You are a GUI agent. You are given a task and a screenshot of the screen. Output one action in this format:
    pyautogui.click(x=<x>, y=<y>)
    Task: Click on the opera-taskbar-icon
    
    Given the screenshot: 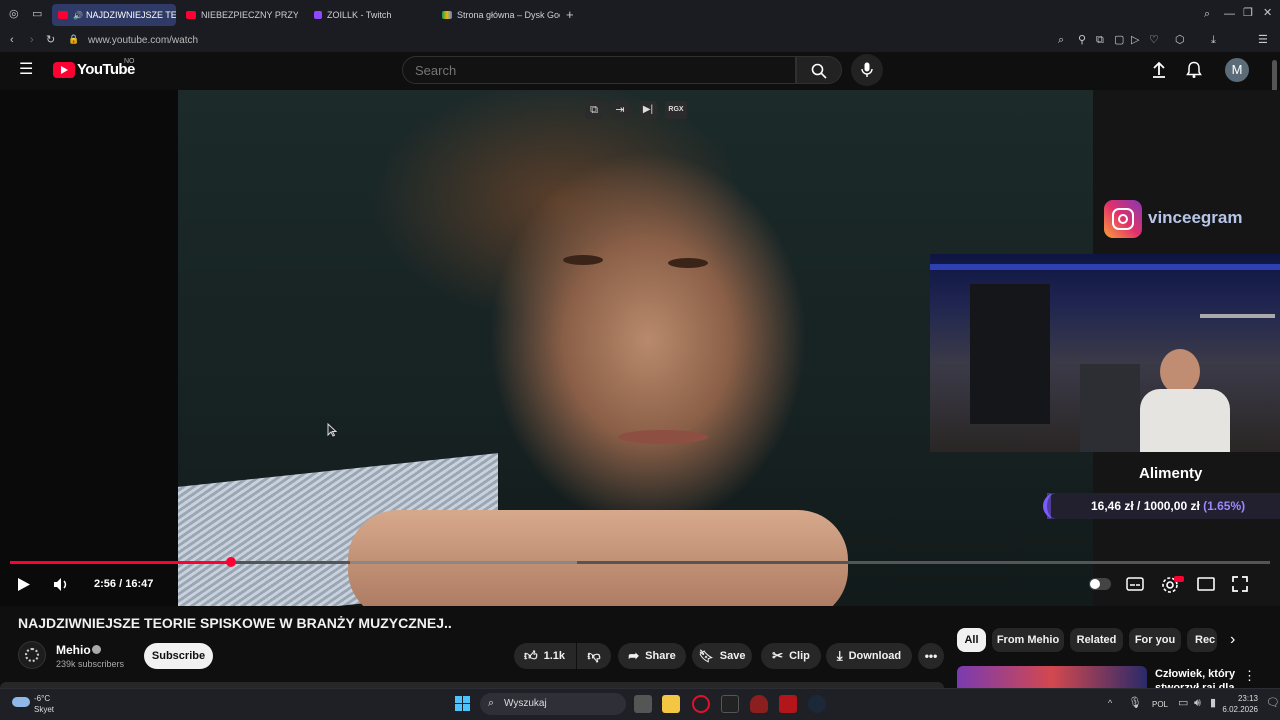 What is the action you would take?
    pyautogui.click(x=701, y=704)
    